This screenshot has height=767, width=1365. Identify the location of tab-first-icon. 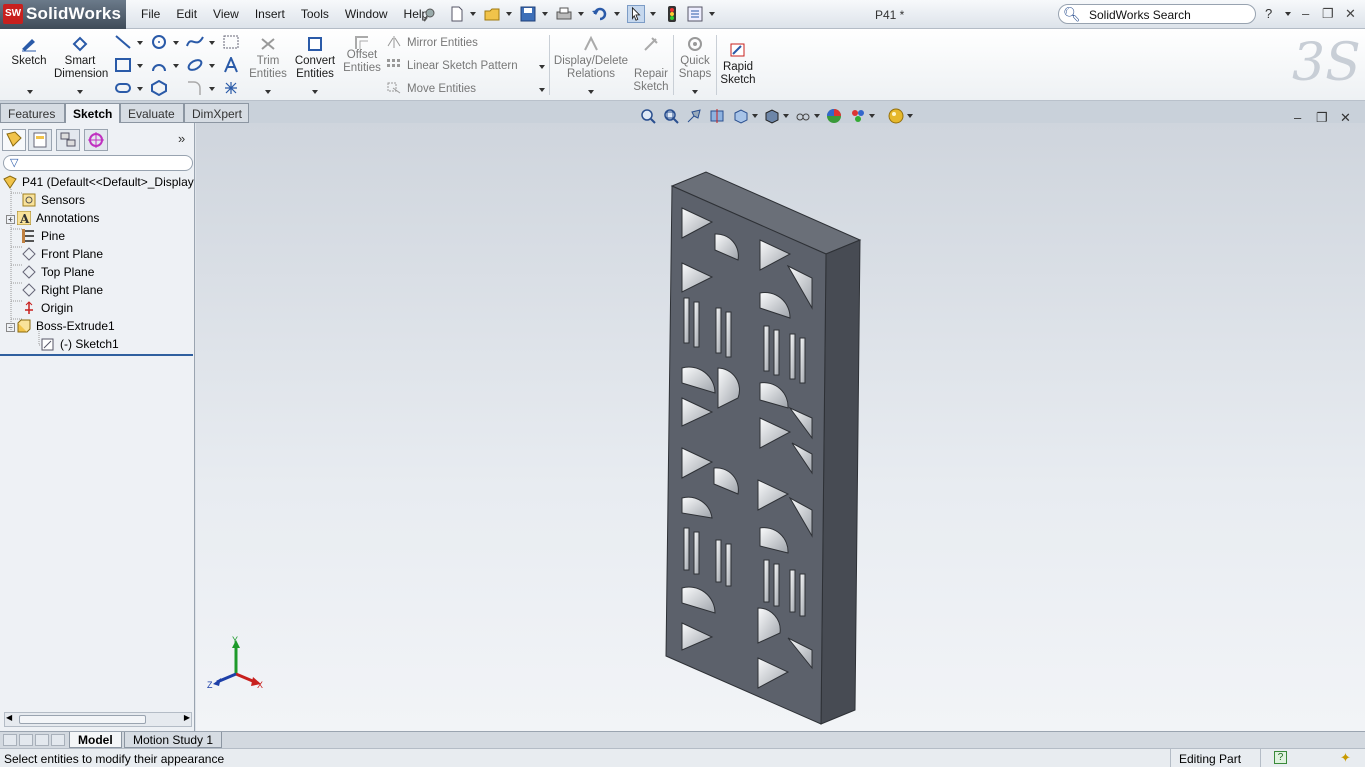
(10, 740).